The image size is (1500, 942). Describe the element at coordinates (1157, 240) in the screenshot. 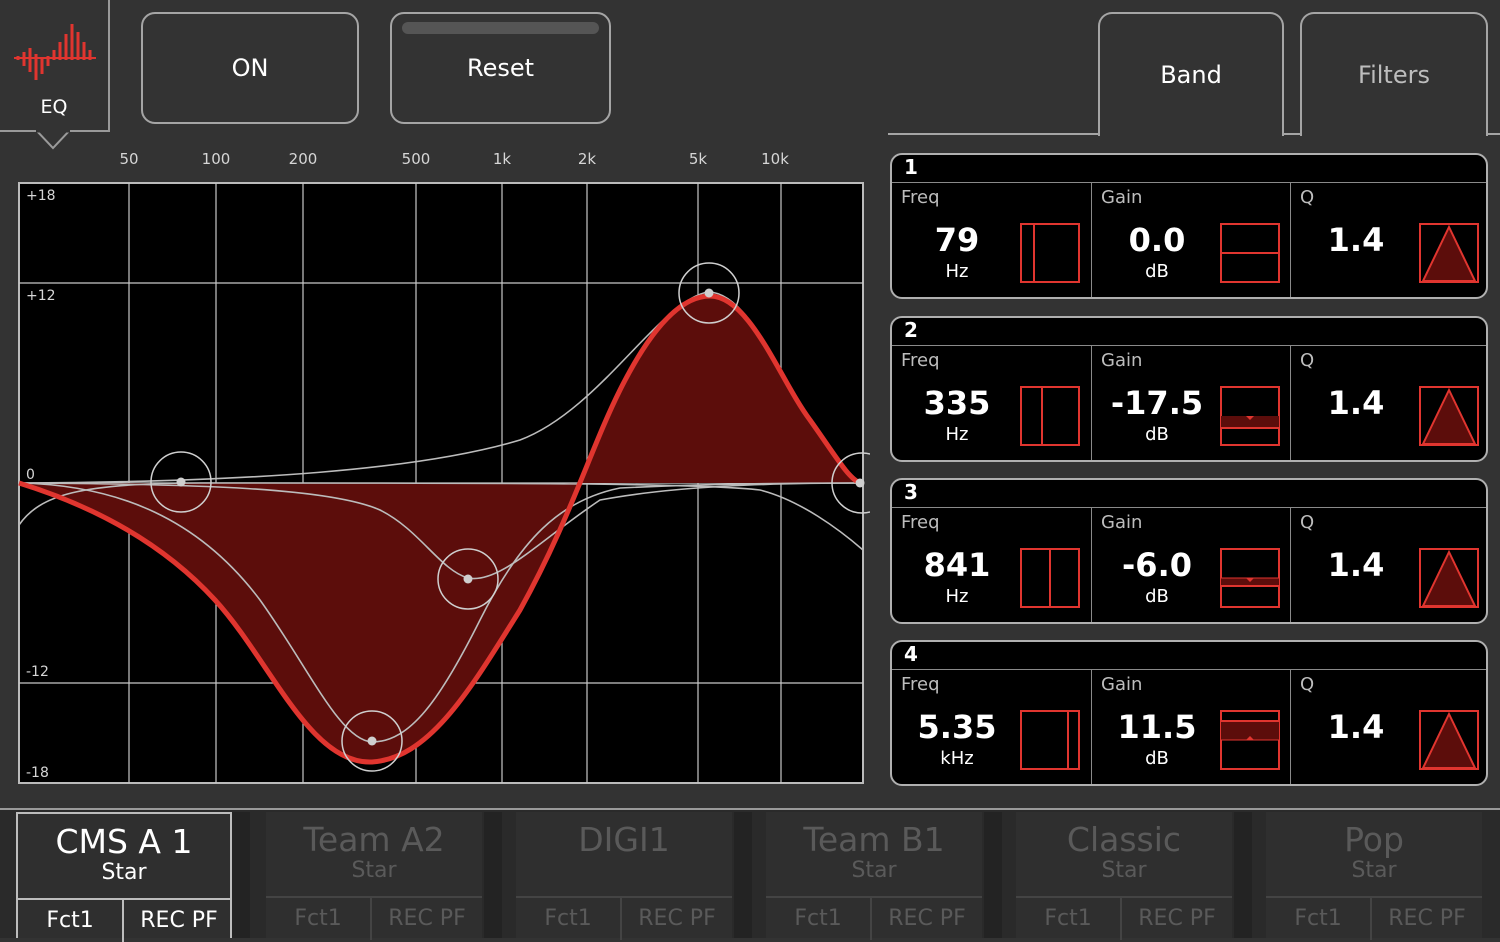

I see `gain-value: 0.0` at that location.